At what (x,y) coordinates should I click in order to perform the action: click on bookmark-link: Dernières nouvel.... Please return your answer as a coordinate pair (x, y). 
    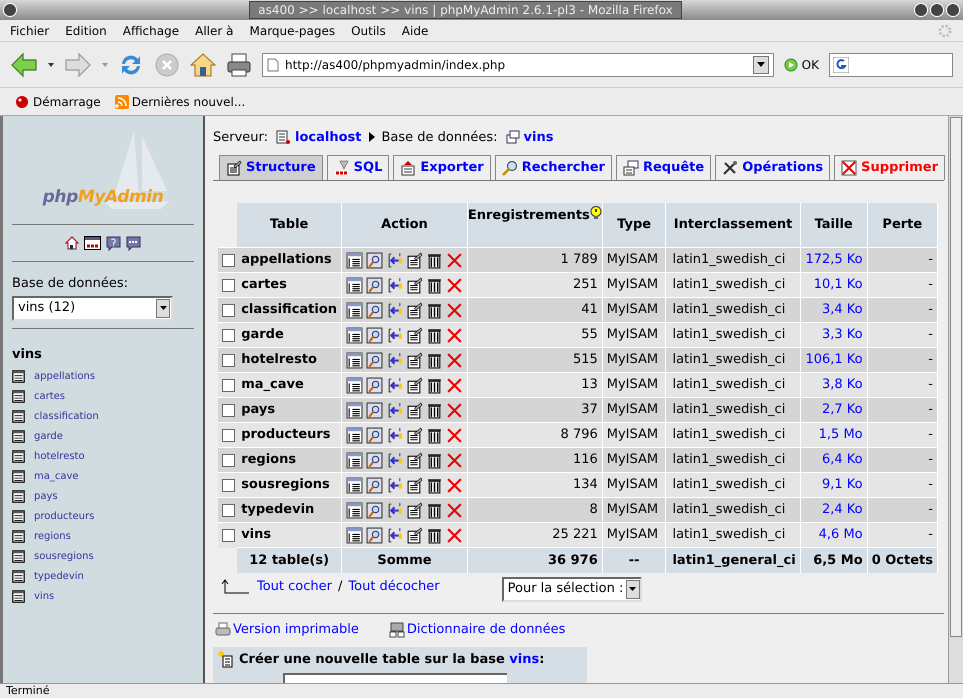
    Looking at the image, I should click on (180, 101).